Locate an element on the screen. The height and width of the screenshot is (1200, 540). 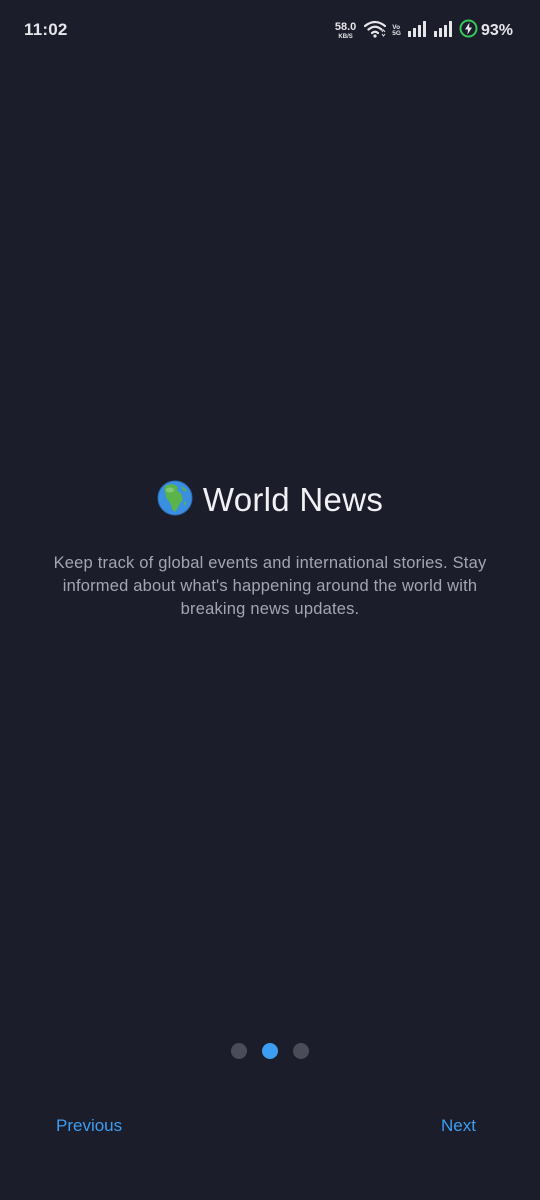
wifi-icon is located at coordinates (375, 31).